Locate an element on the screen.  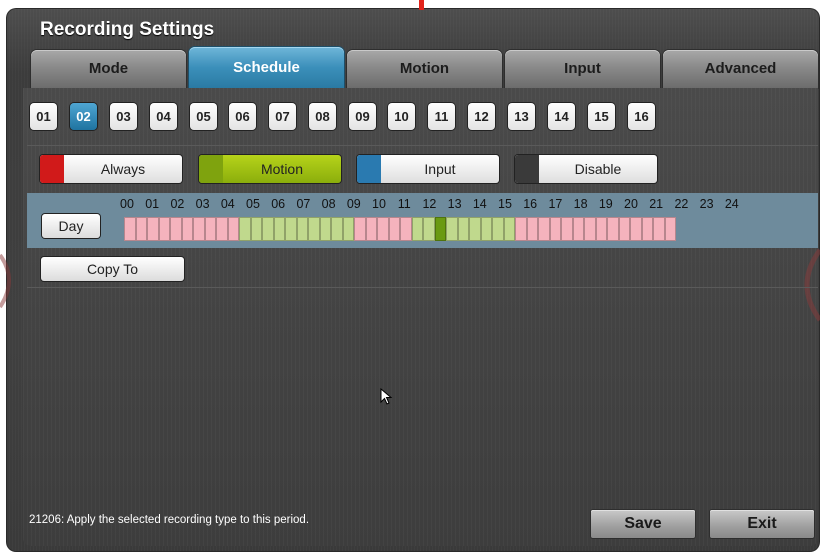
record-type-always-button: Always is located at coordinates (111, 169).